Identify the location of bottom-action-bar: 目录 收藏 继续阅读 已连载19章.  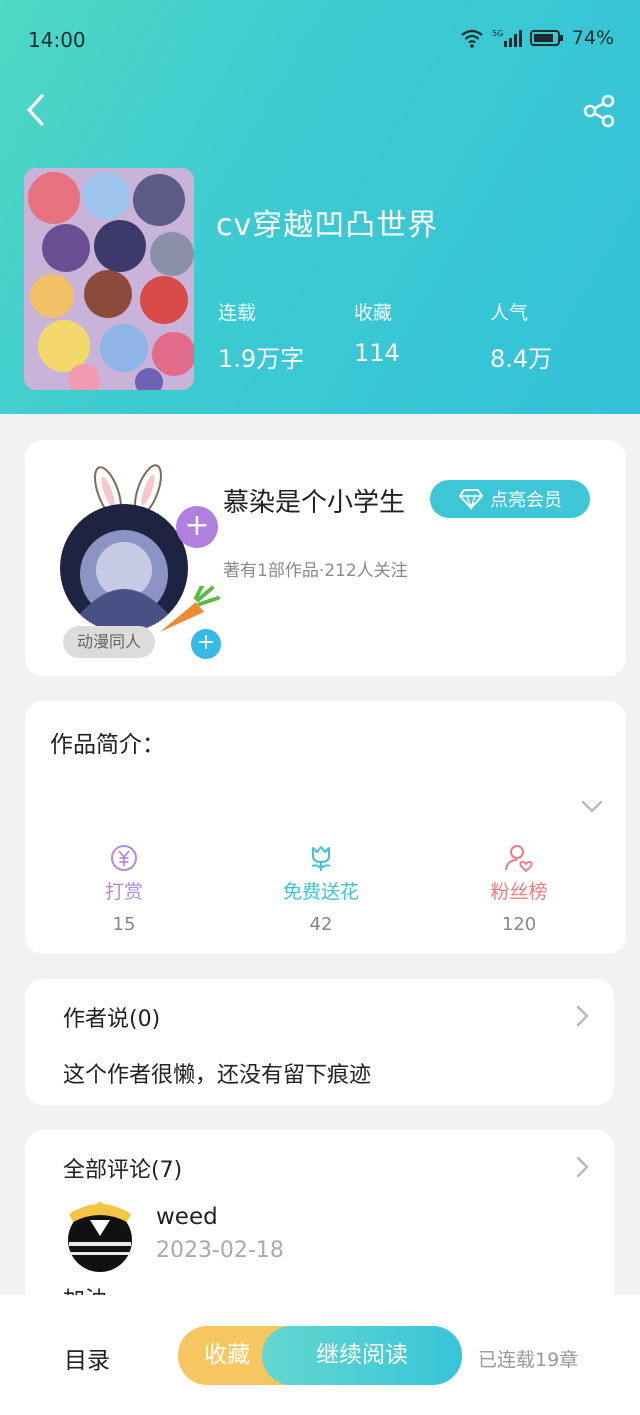
(320, 1355).